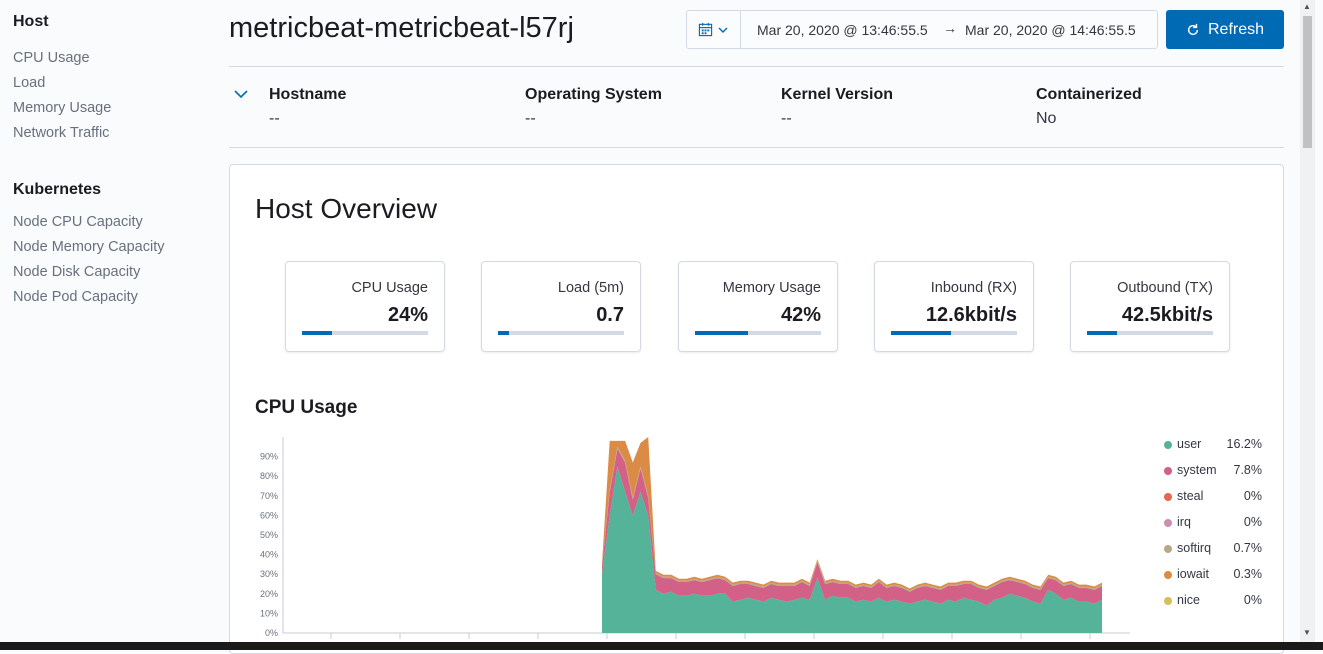 The height and width of the screenshot is (654, 1323). What do you see at coordinates (271, 633) in the screenshot?
I see `y-tick-label: 0%` at bounding box center [271, 633].